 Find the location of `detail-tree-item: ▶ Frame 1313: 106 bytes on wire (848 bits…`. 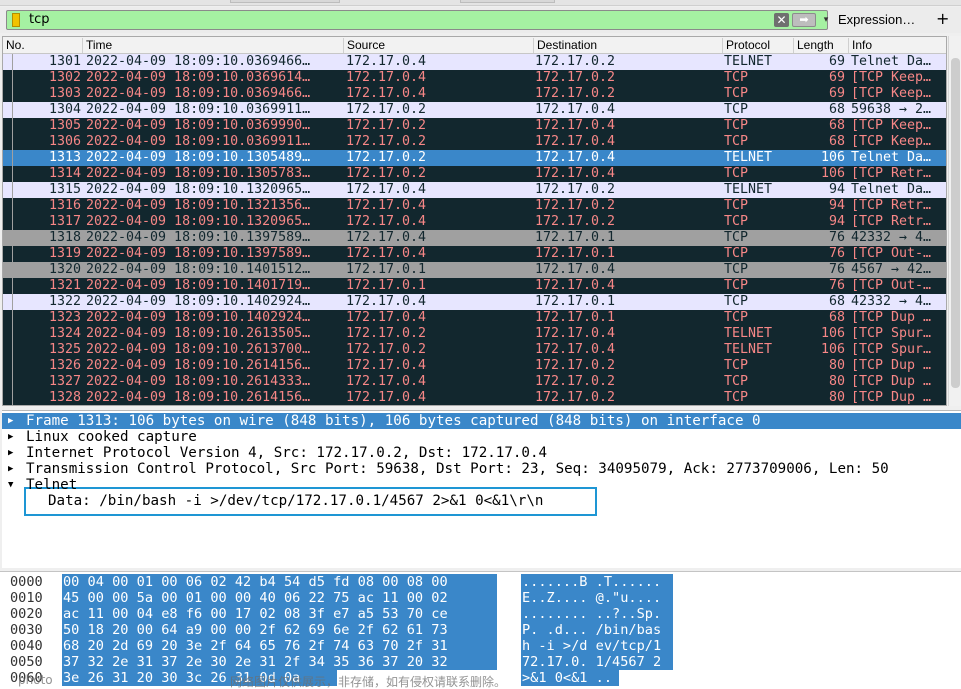

detail-tree-item: ▶ Frame 1313: 106 bytes on wire (848 bits… is located at coordinates (481, 421).